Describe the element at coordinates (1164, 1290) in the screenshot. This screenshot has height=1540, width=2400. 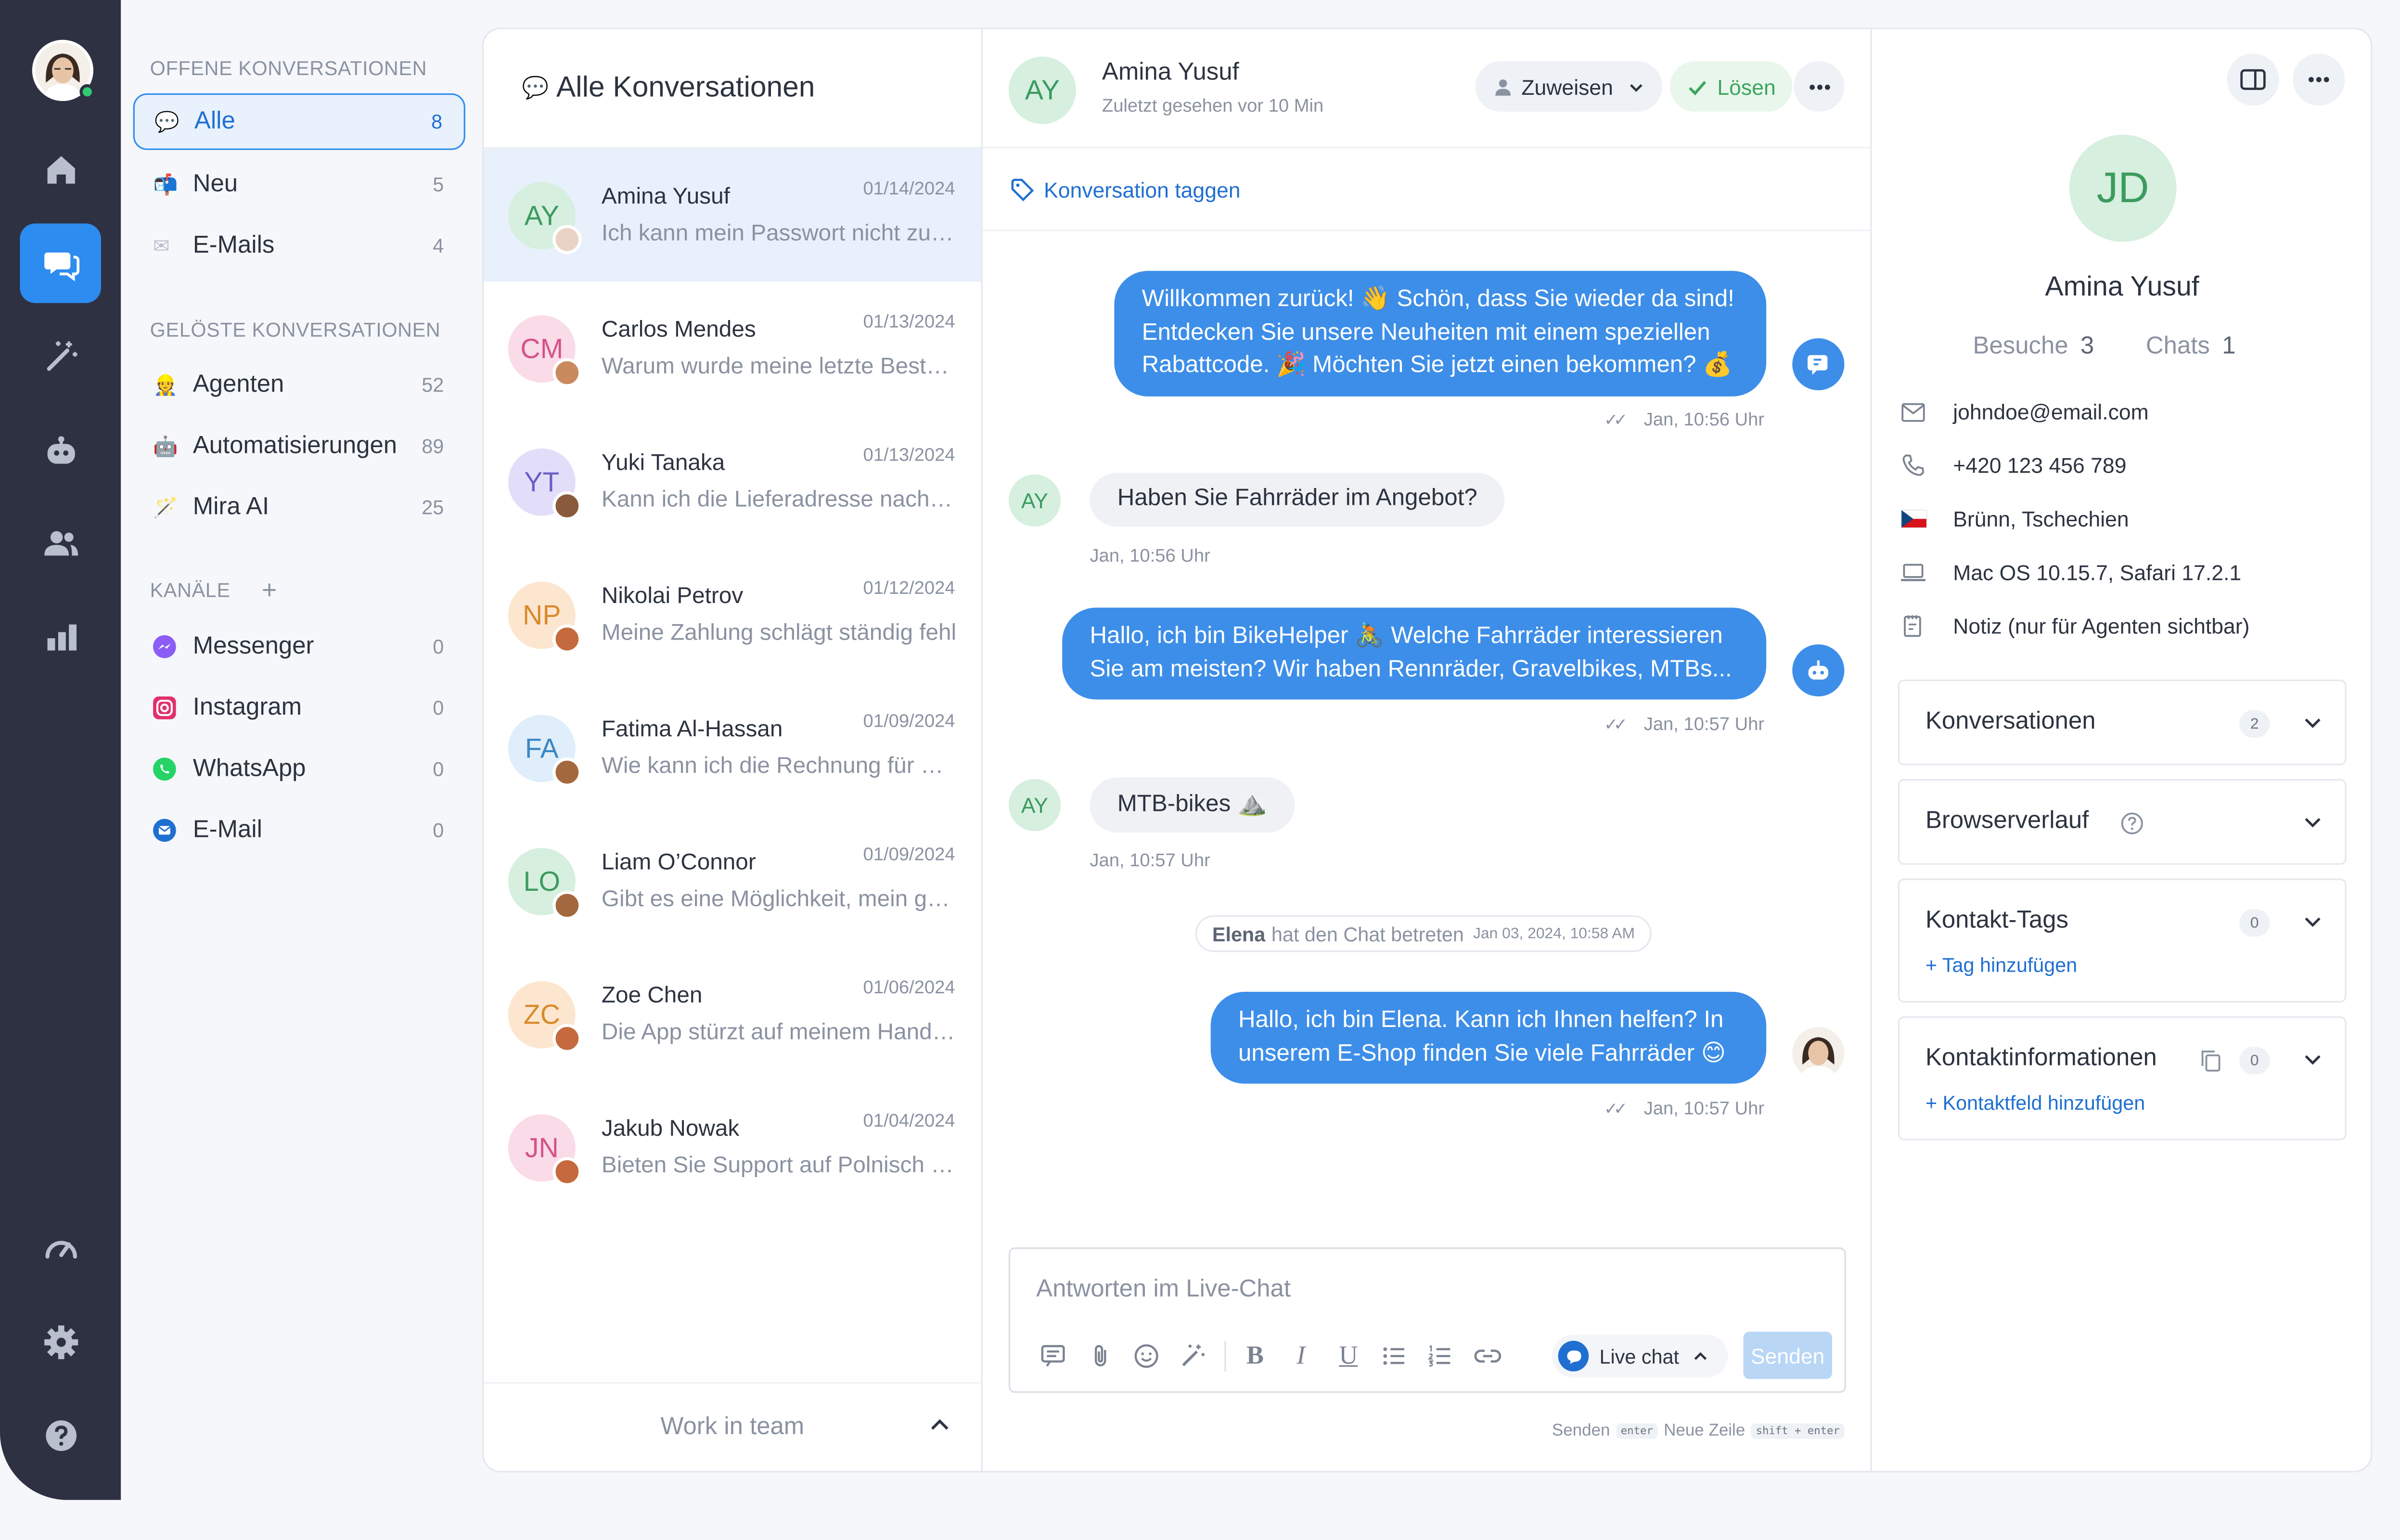
I see `reply-input: Antworten im Live-Chat` at that location.